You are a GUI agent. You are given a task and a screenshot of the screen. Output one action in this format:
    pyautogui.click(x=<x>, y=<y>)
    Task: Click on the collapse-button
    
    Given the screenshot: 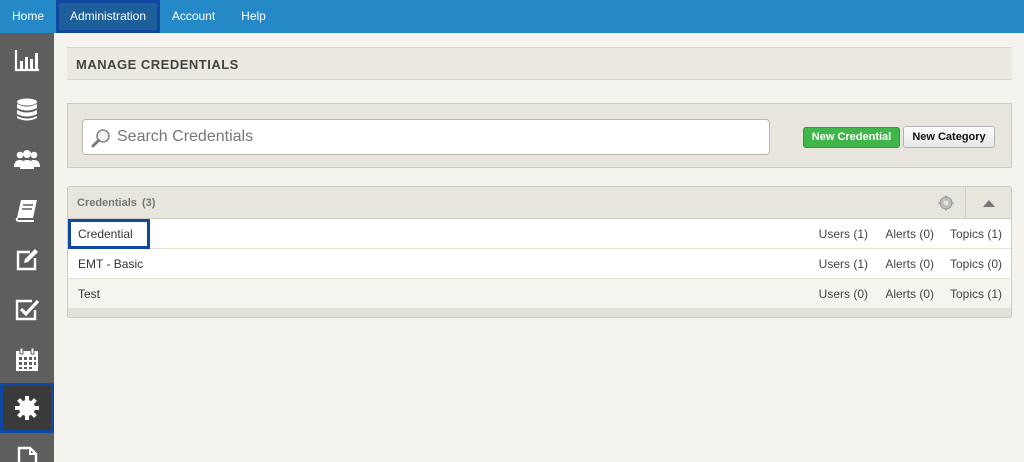 What is the action you would take?
    pyautogui.click(x=988, y=203)
    